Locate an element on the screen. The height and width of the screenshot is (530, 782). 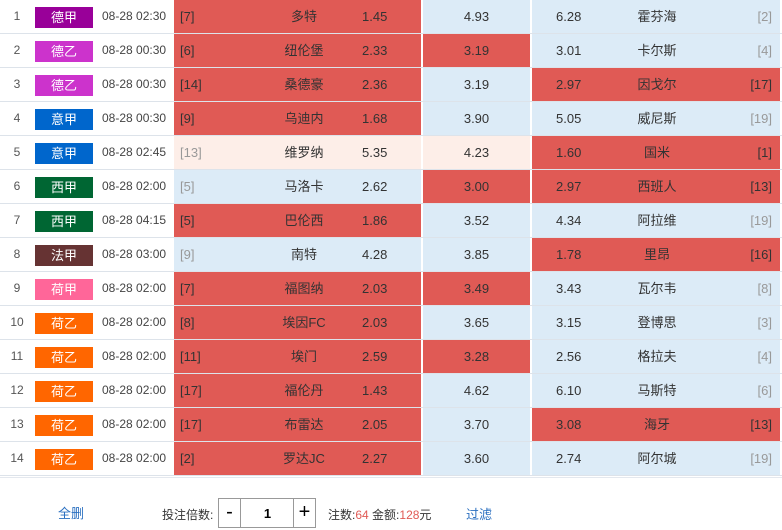
draw-option: 3.70 is located at coordinates (477, 424).